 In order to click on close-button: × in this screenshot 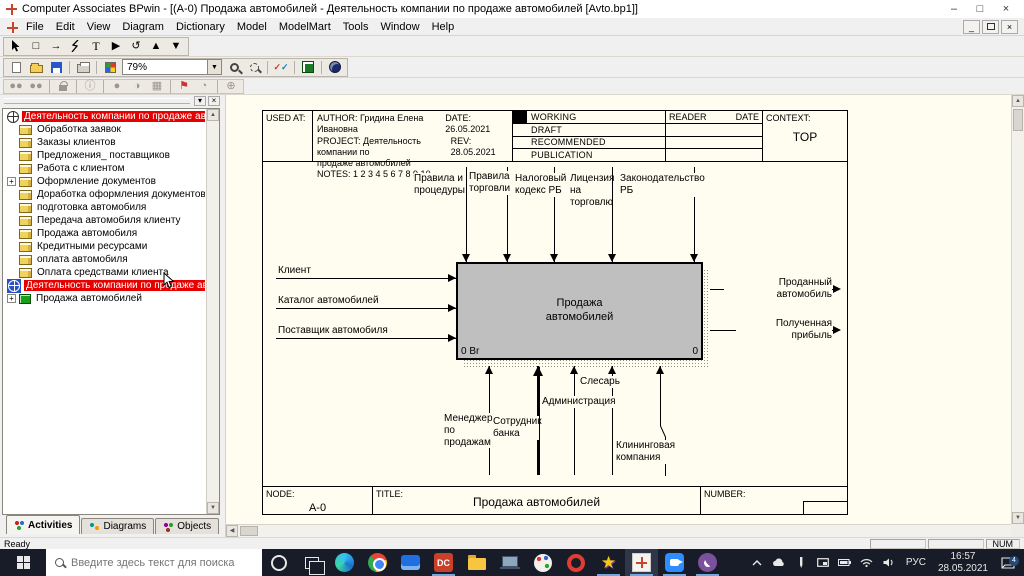, I will do `click(1006, 9)`.